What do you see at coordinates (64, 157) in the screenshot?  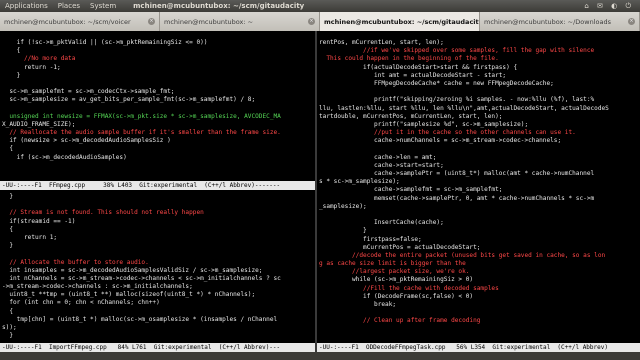 I see `code-line: if (sc->m_decodedAudioSamples)` at bounding box center [64, 157].